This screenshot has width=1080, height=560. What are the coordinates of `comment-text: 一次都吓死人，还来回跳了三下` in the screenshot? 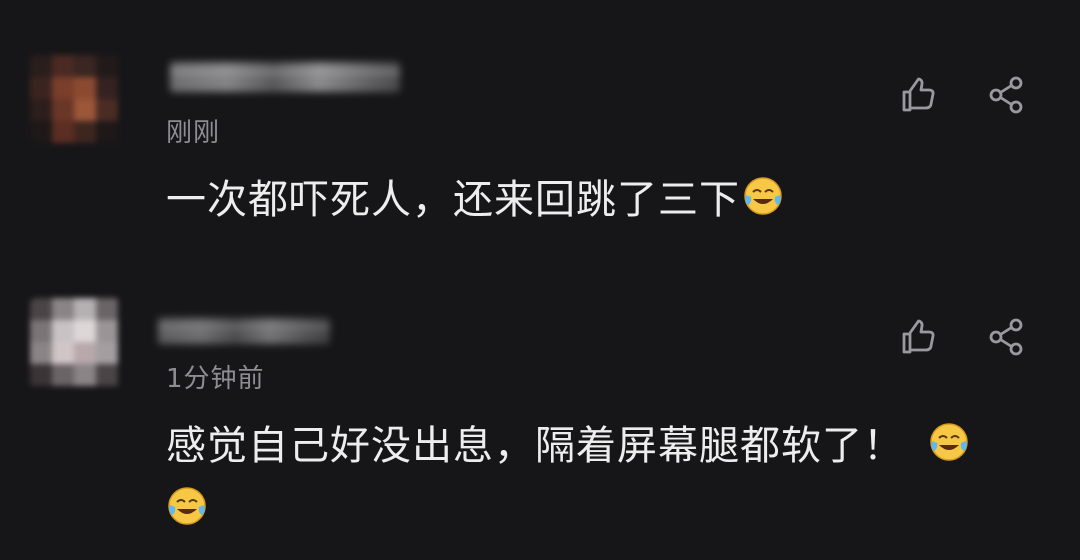 It's located at (475, 200).